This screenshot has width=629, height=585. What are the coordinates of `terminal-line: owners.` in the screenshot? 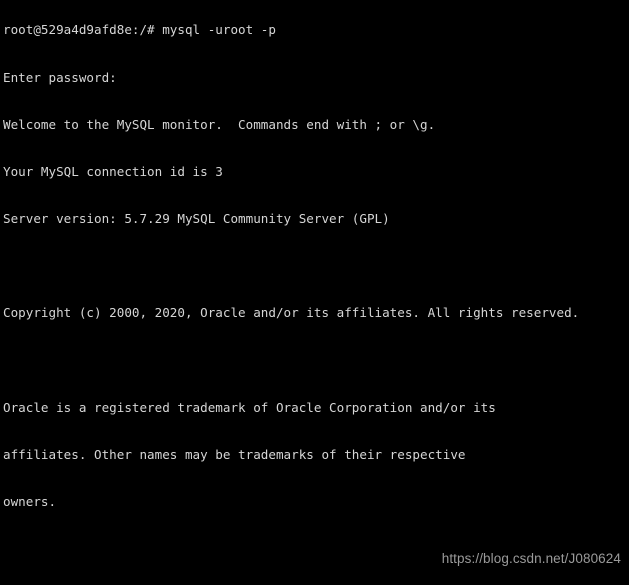 It's located at (30, 501).